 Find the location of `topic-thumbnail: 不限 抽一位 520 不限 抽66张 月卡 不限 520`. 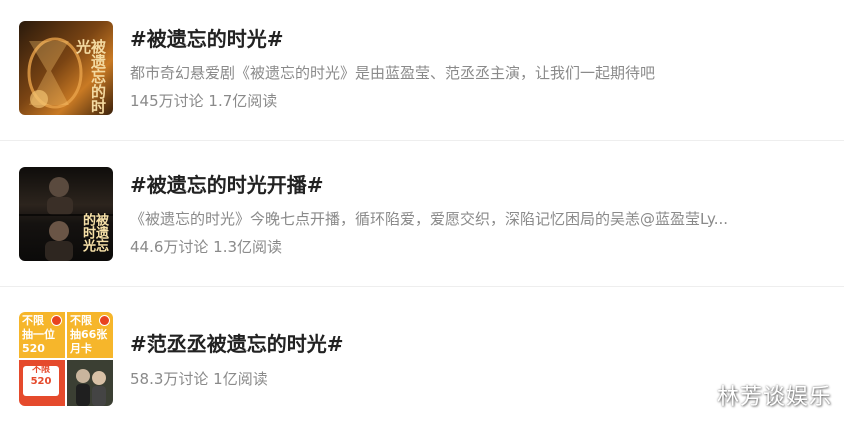

topic-thumbnail: 不限 抽一位 520 不限 抽66张 月卡 不限 520 is located at coordinates (66, 359).